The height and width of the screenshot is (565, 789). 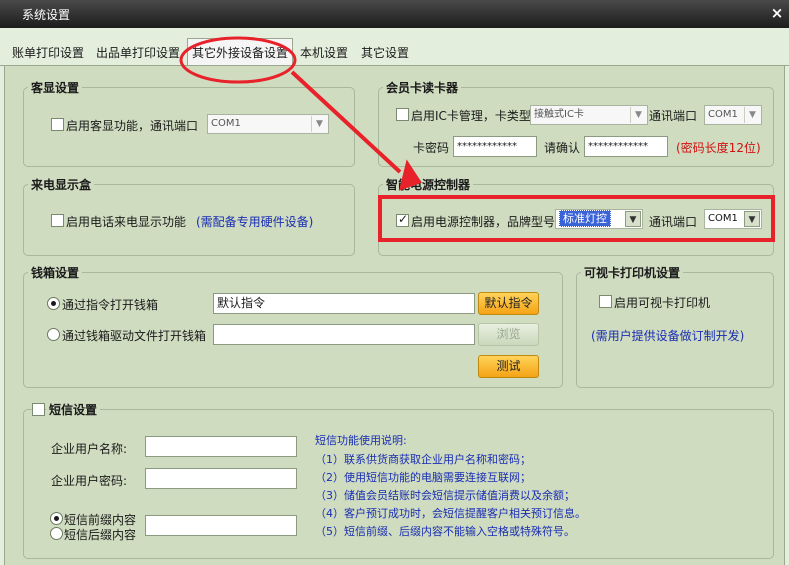 I want to click on visible-card-printer-note: (需用户提供设备做订制开发), so click(x=668, y=336).